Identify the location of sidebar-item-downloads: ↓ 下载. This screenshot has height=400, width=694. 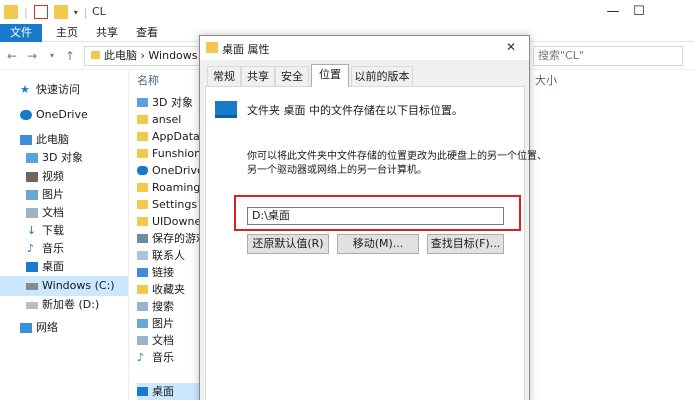
(64, 231).